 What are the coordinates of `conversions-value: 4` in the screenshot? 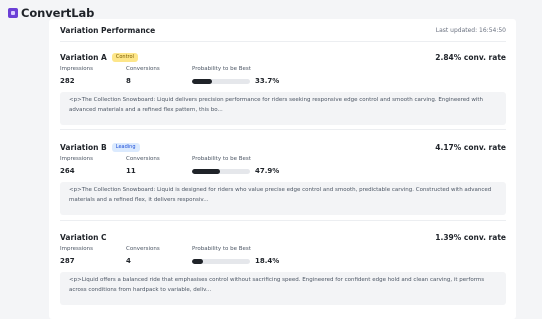 It's located at (128, 261).